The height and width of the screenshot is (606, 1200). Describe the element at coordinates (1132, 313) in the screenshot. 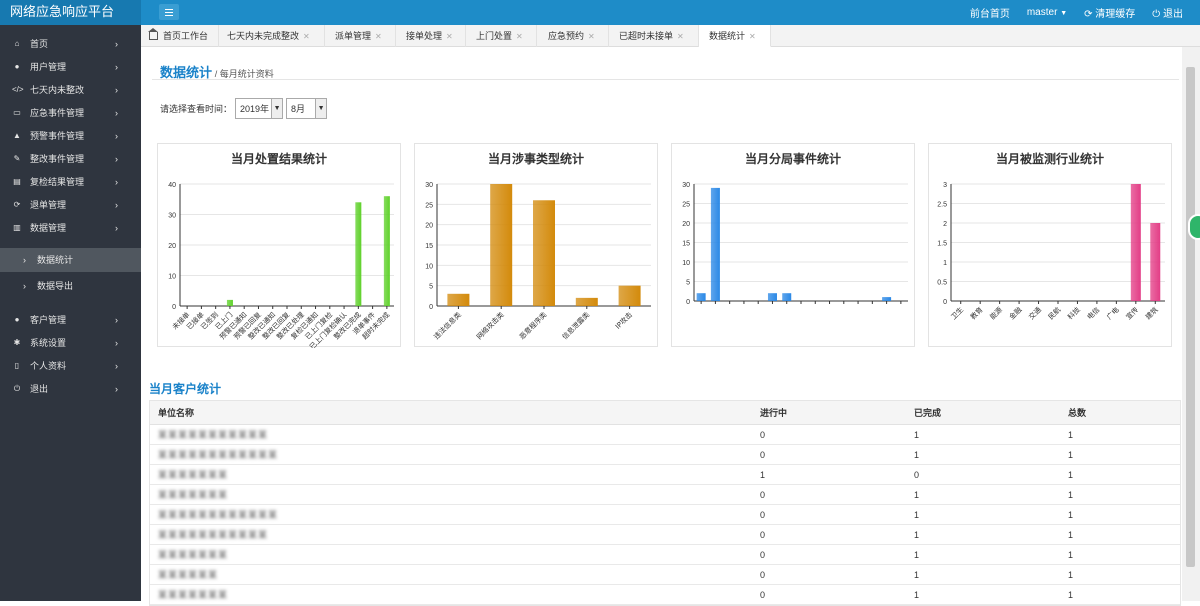

I see `x-tick-label: 宣传` at that location.